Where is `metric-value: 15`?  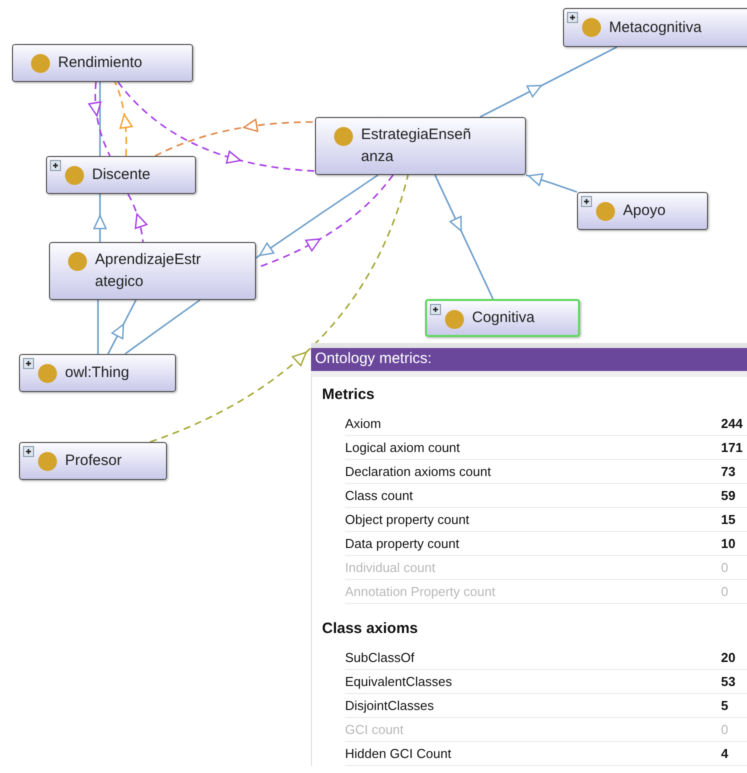 metric-value: 15 is located at coordinates (728, 519).